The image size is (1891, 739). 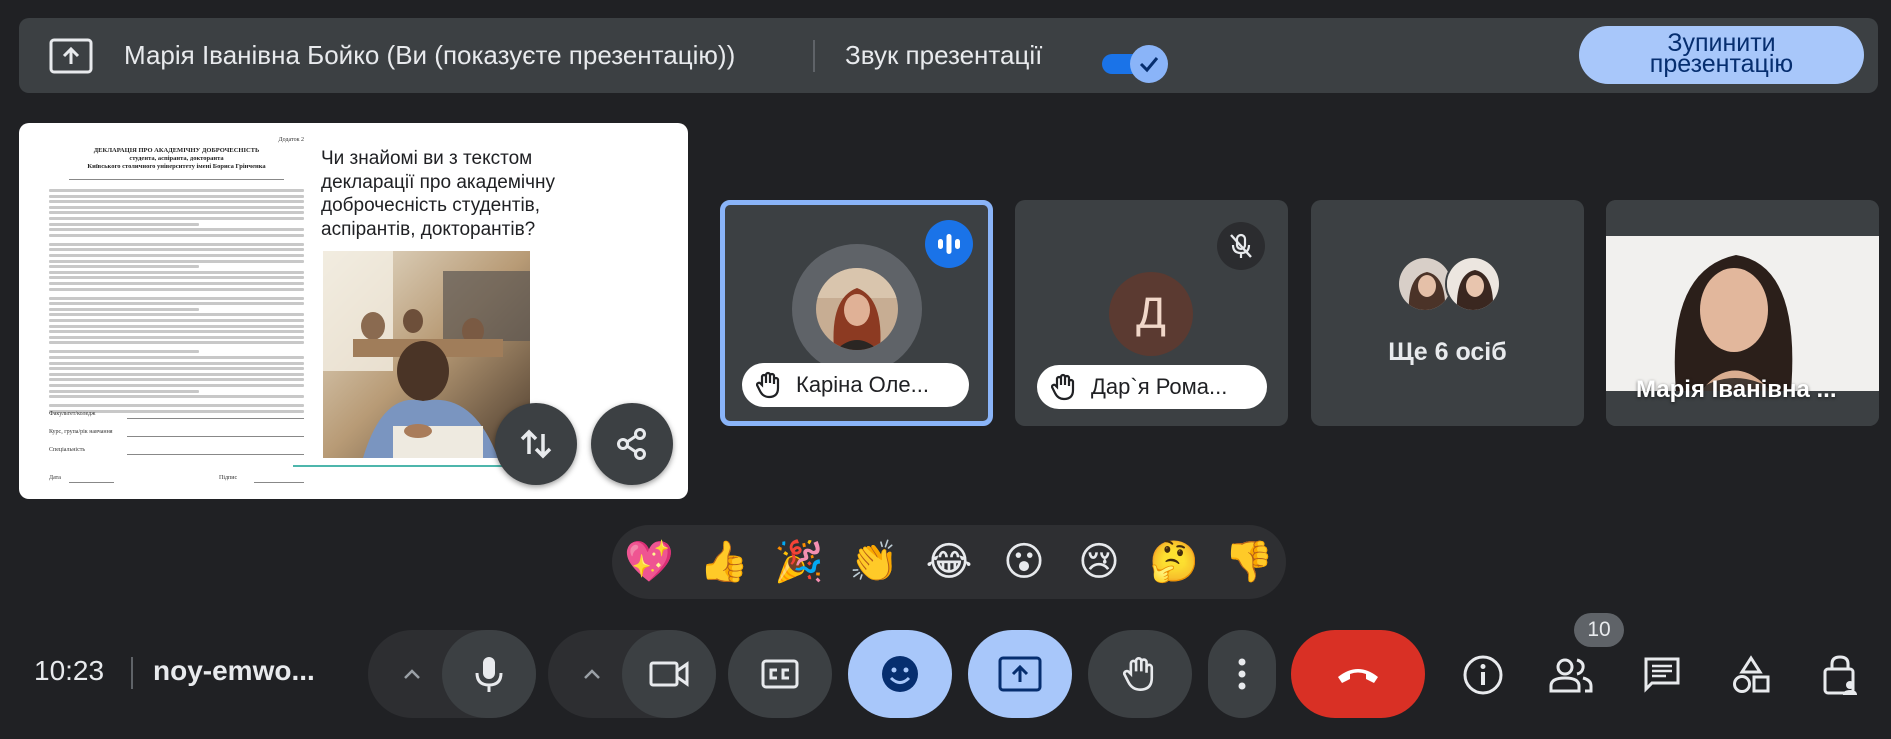 What do you see at coordinates (412, 674) in the screenshot?
I see `audio-options-button` at bounding box center [412, 674].